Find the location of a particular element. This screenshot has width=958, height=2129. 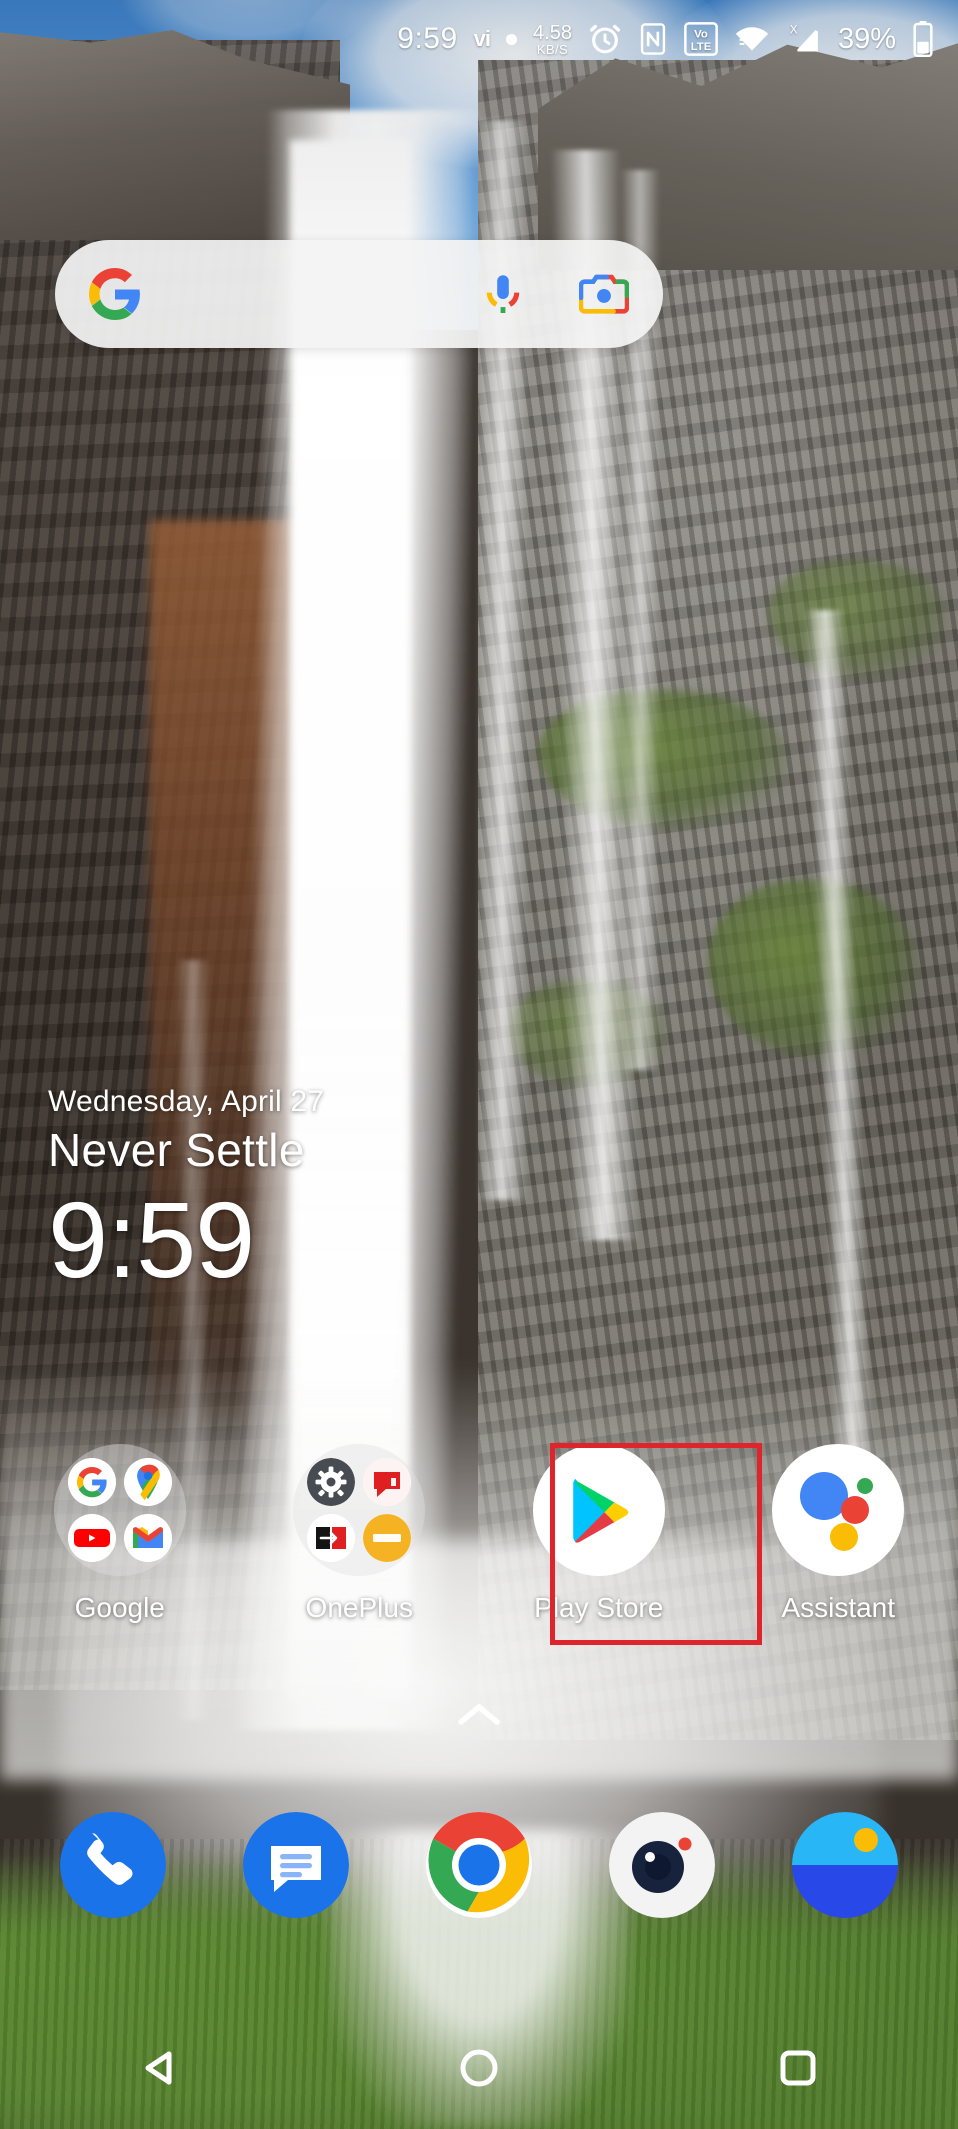

google-g-logo is located at coordinates (115, 294).